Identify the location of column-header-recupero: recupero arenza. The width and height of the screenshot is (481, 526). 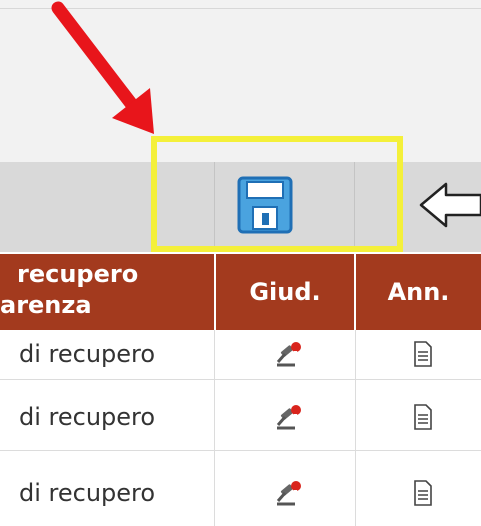
(107, 292).